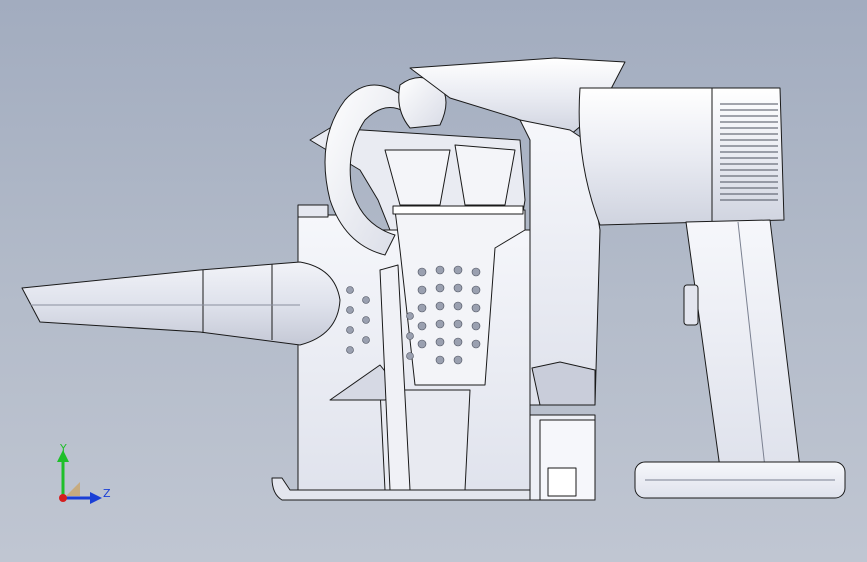 The width and height of the screenshot is (867, 562). Describe the element at coordinates (563, 383) in the screenshot. I see `main-body-shadow` at that location.